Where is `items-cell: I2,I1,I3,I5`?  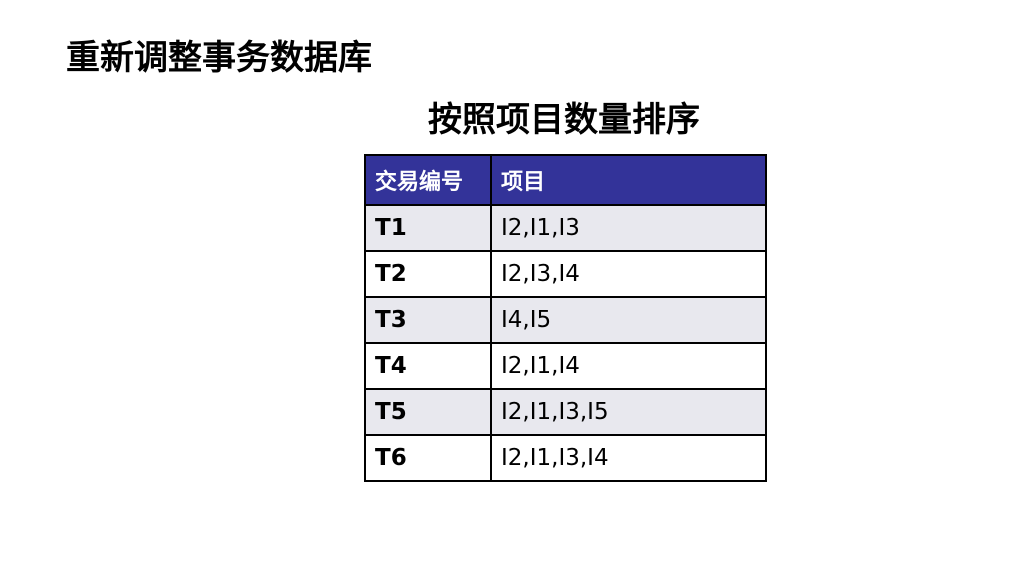 items-cell: I2,I1,I3,I5 is located at coordinates (628, 412).